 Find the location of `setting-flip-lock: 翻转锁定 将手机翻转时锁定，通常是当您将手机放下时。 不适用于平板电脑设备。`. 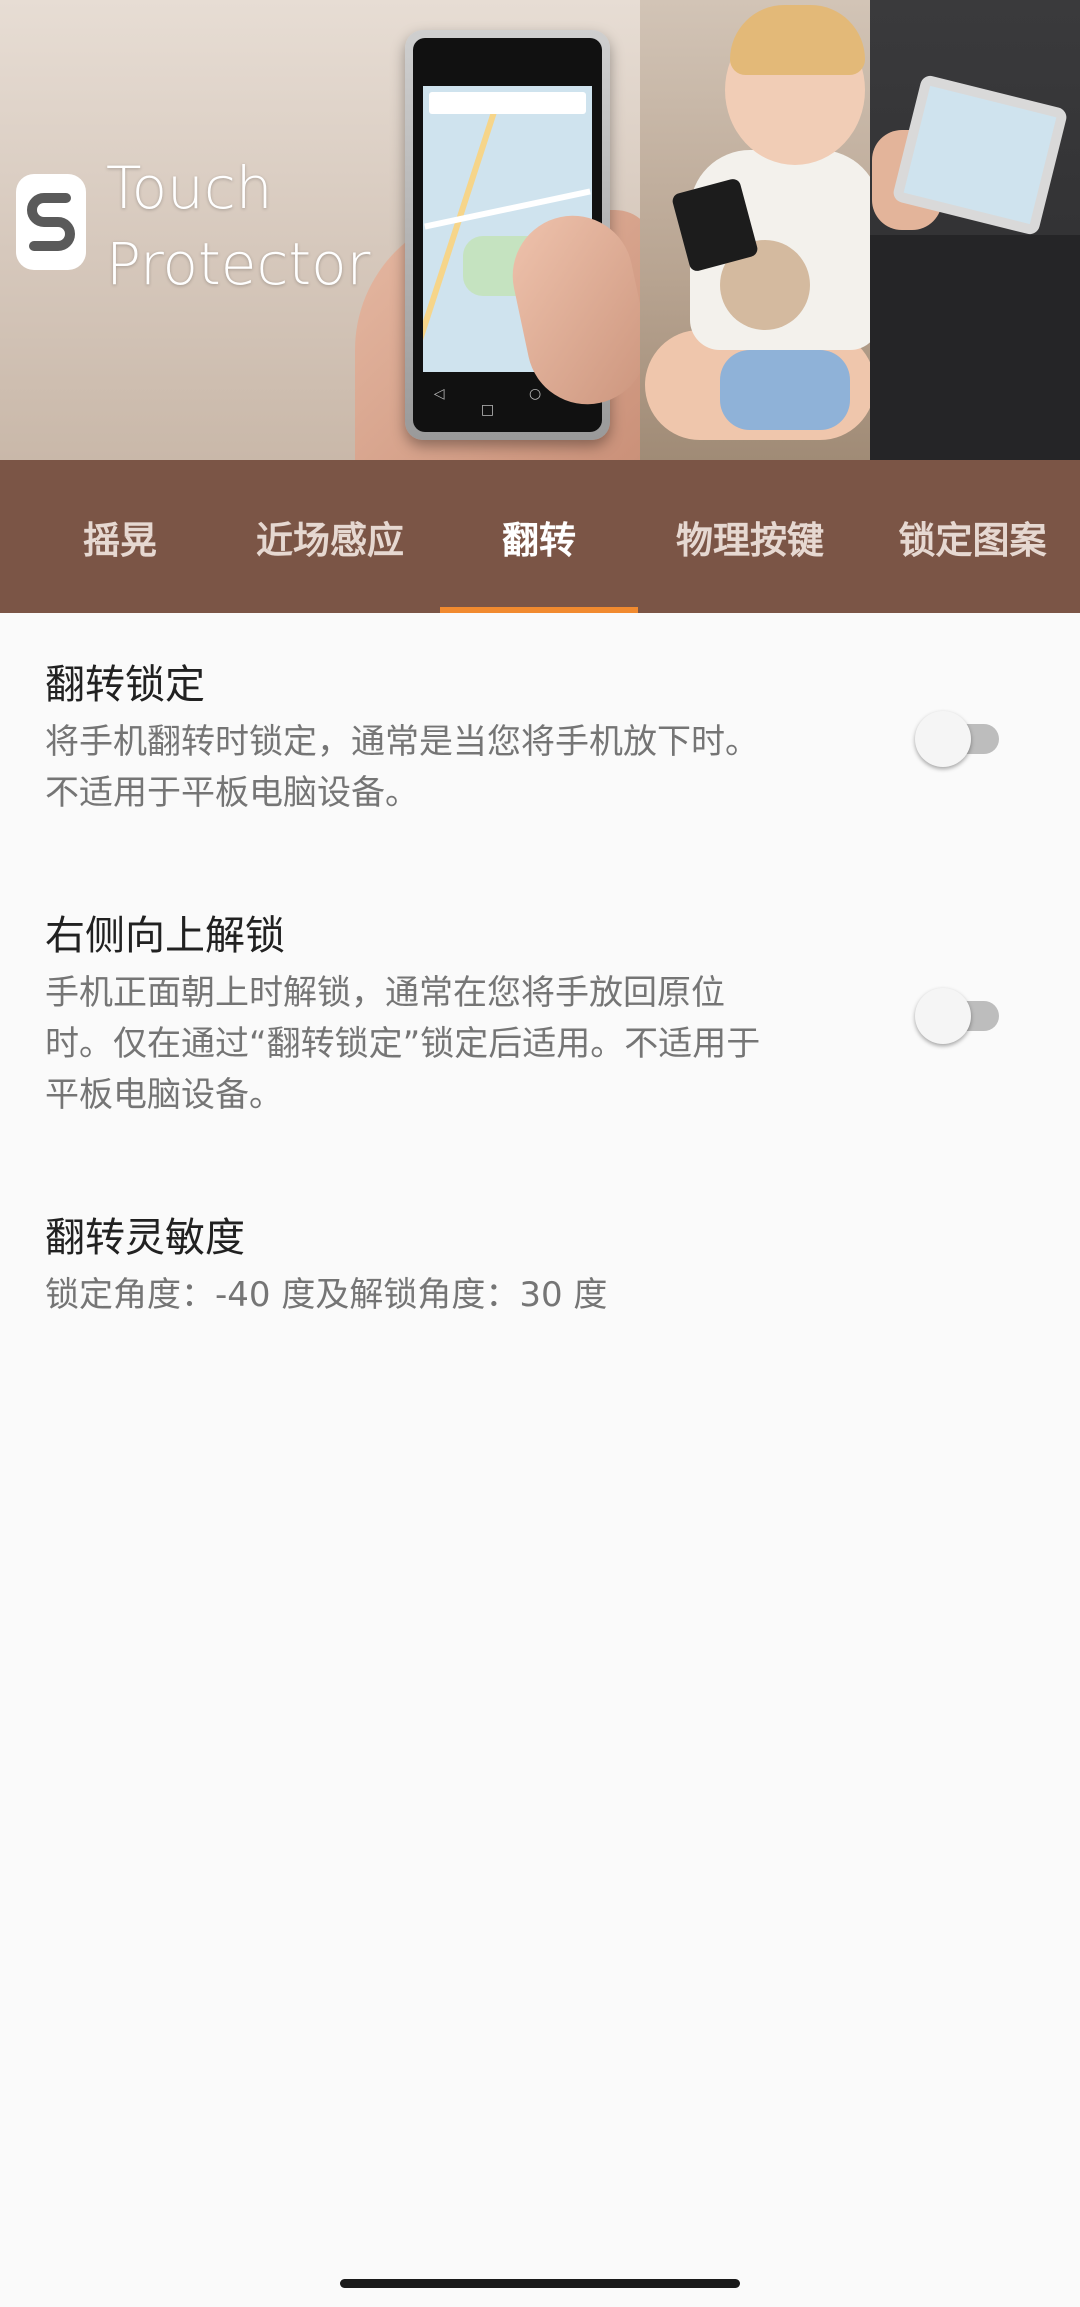

setting-flip-lock: 翻转锁定 将手机翻转时锁定，通常是当您将手机放下时。 不适用于平板电脑设备。 is located at coordinates (480, 739).